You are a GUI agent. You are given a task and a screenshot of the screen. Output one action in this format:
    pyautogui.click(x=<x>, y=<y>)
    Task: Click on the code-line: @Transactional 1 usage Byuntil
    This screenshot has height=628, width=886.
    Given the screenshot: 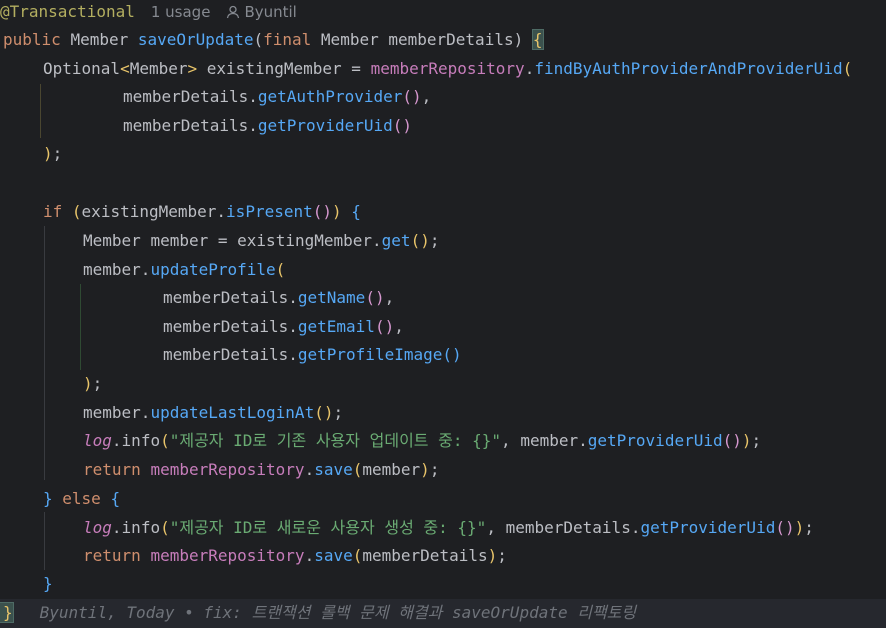 What is the action you would take?
    pyautogui.click(x=443, y=13)
    